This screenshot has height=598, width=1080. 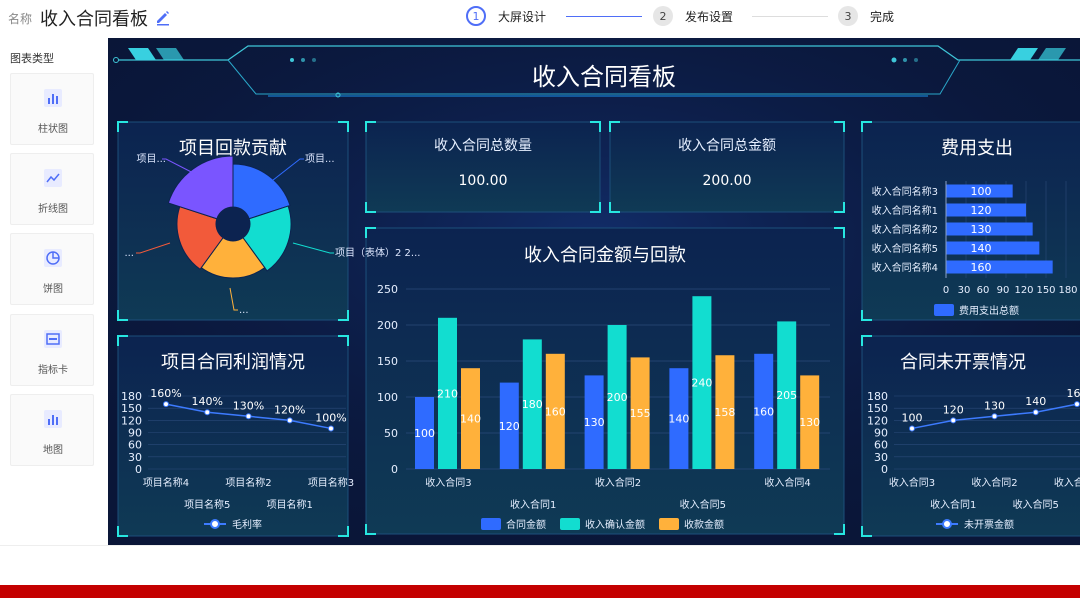 What do you see at coordinates (32, 58) in the screenshot?
I see `sidebar-title: 图表类型` at bounding box center [32, 58].